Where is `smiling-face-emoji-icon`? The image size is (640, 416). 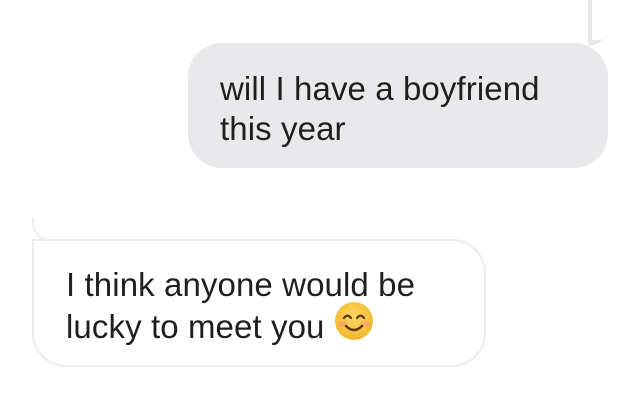 smiling-face-emoji-icon is located at coordinates (354, 325).